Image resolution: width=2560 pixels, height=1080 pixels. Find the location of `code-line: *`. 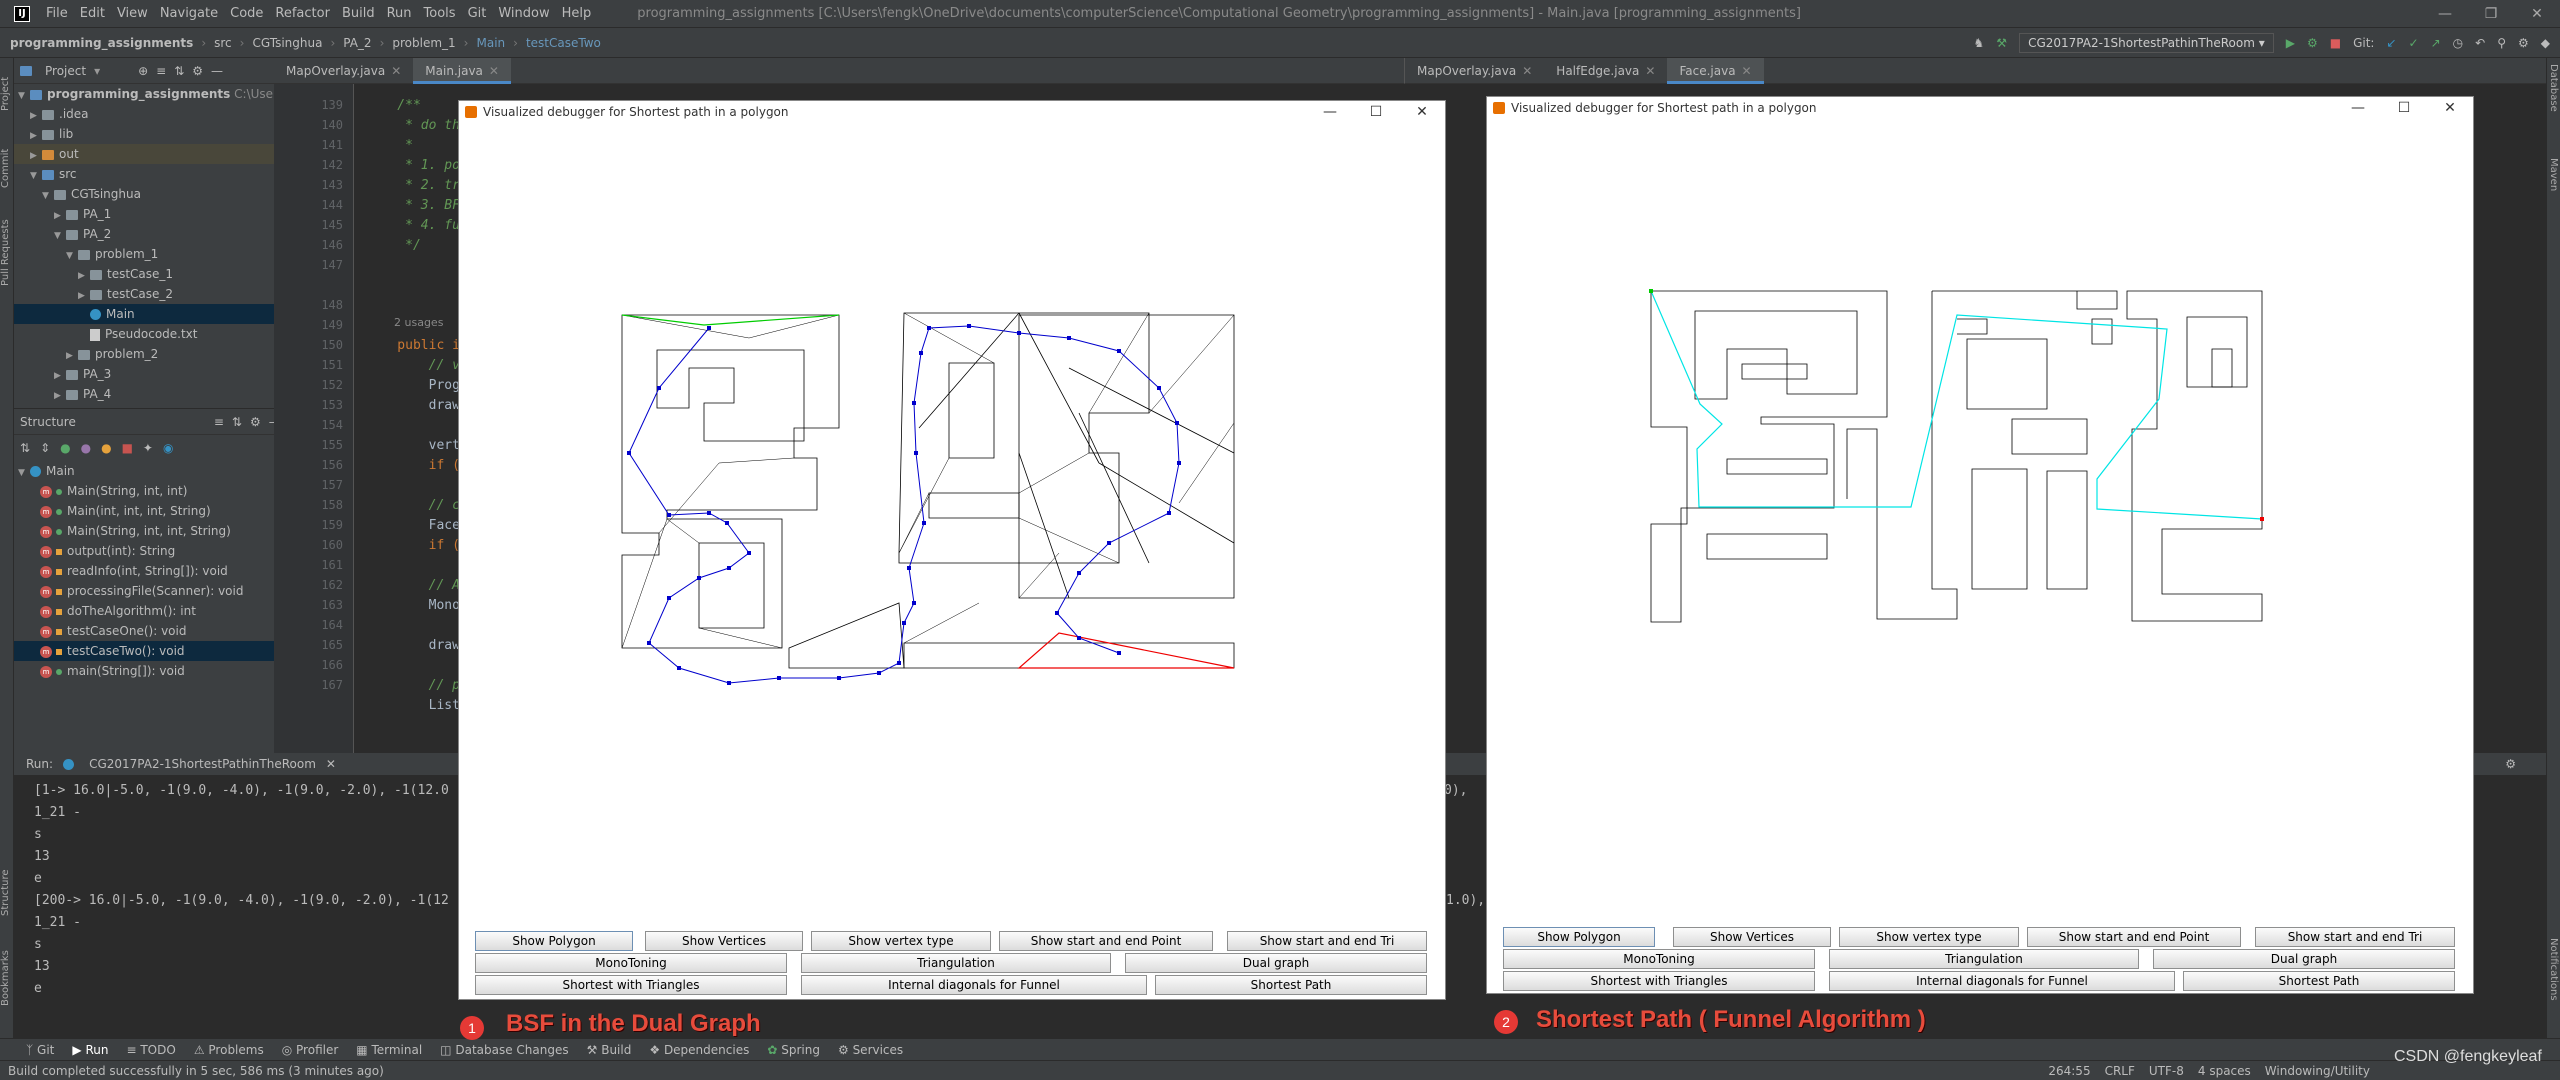

code-line: * is located at coordinates (389, 145).